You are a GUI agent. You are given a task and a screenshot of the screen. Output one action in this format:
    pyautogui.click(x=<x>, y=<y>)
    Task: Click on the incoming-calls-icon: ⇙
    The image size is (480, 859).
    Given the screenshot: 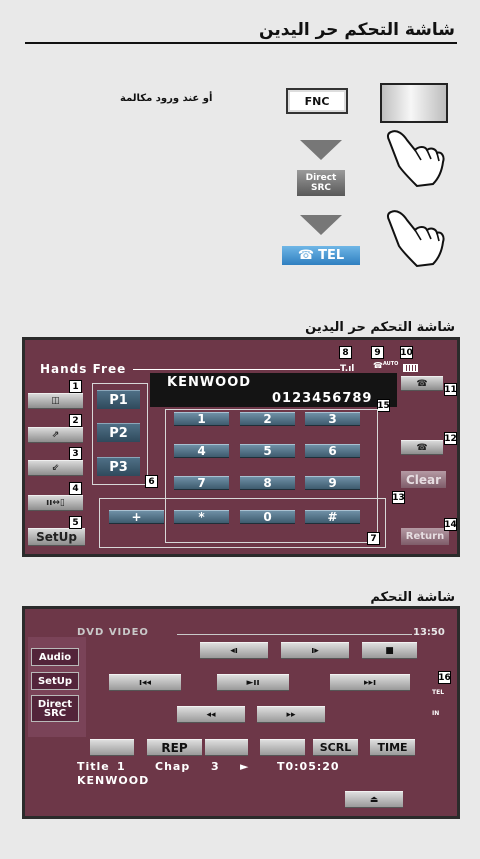 What is the action you would take?
    pyautogui.click(x=55, y=468)
    